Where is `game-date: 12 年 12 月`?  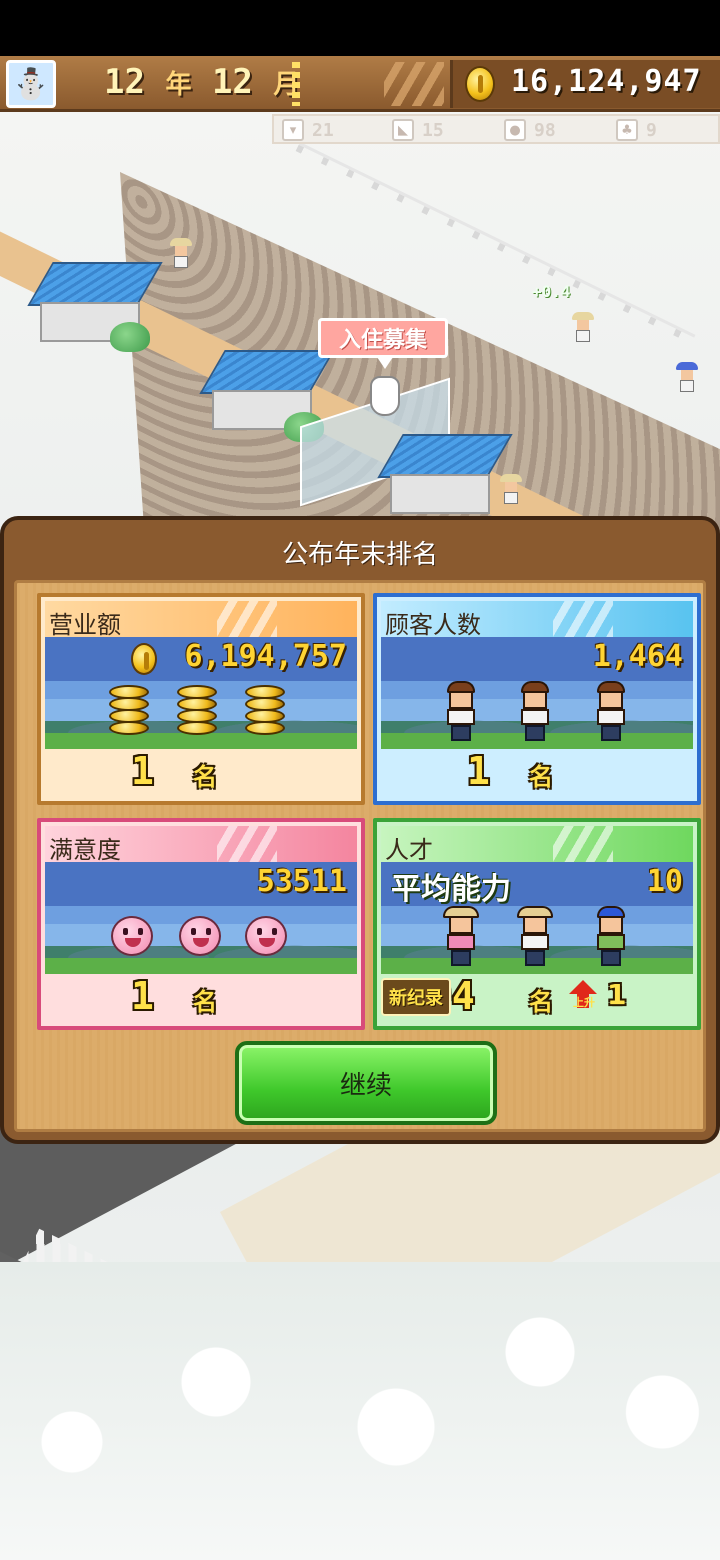
game-date: 12 年 12 月 is located at coordinates (201, 82).